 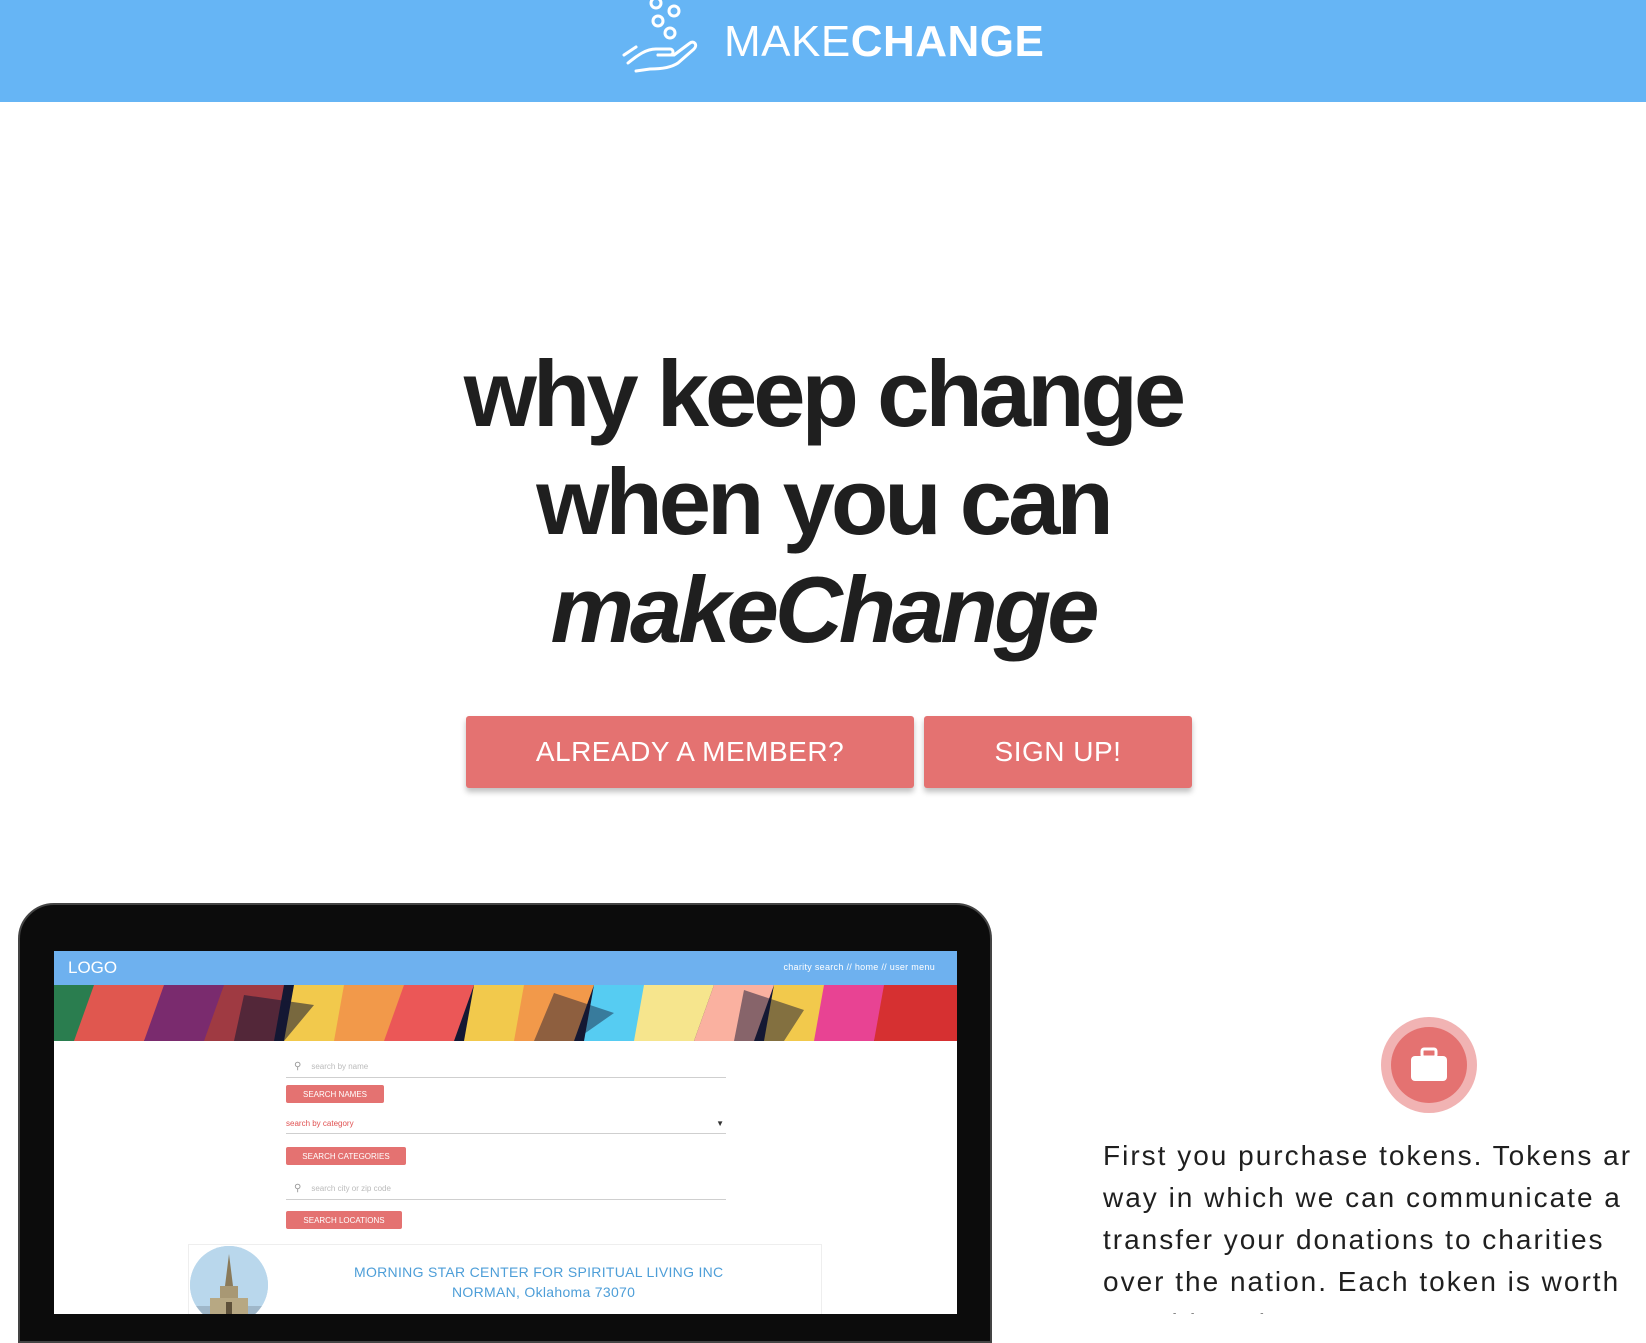 I want to click on mockup-search-categories-button: SEARCH CATEGORIES, so click(x=346, y=1156).